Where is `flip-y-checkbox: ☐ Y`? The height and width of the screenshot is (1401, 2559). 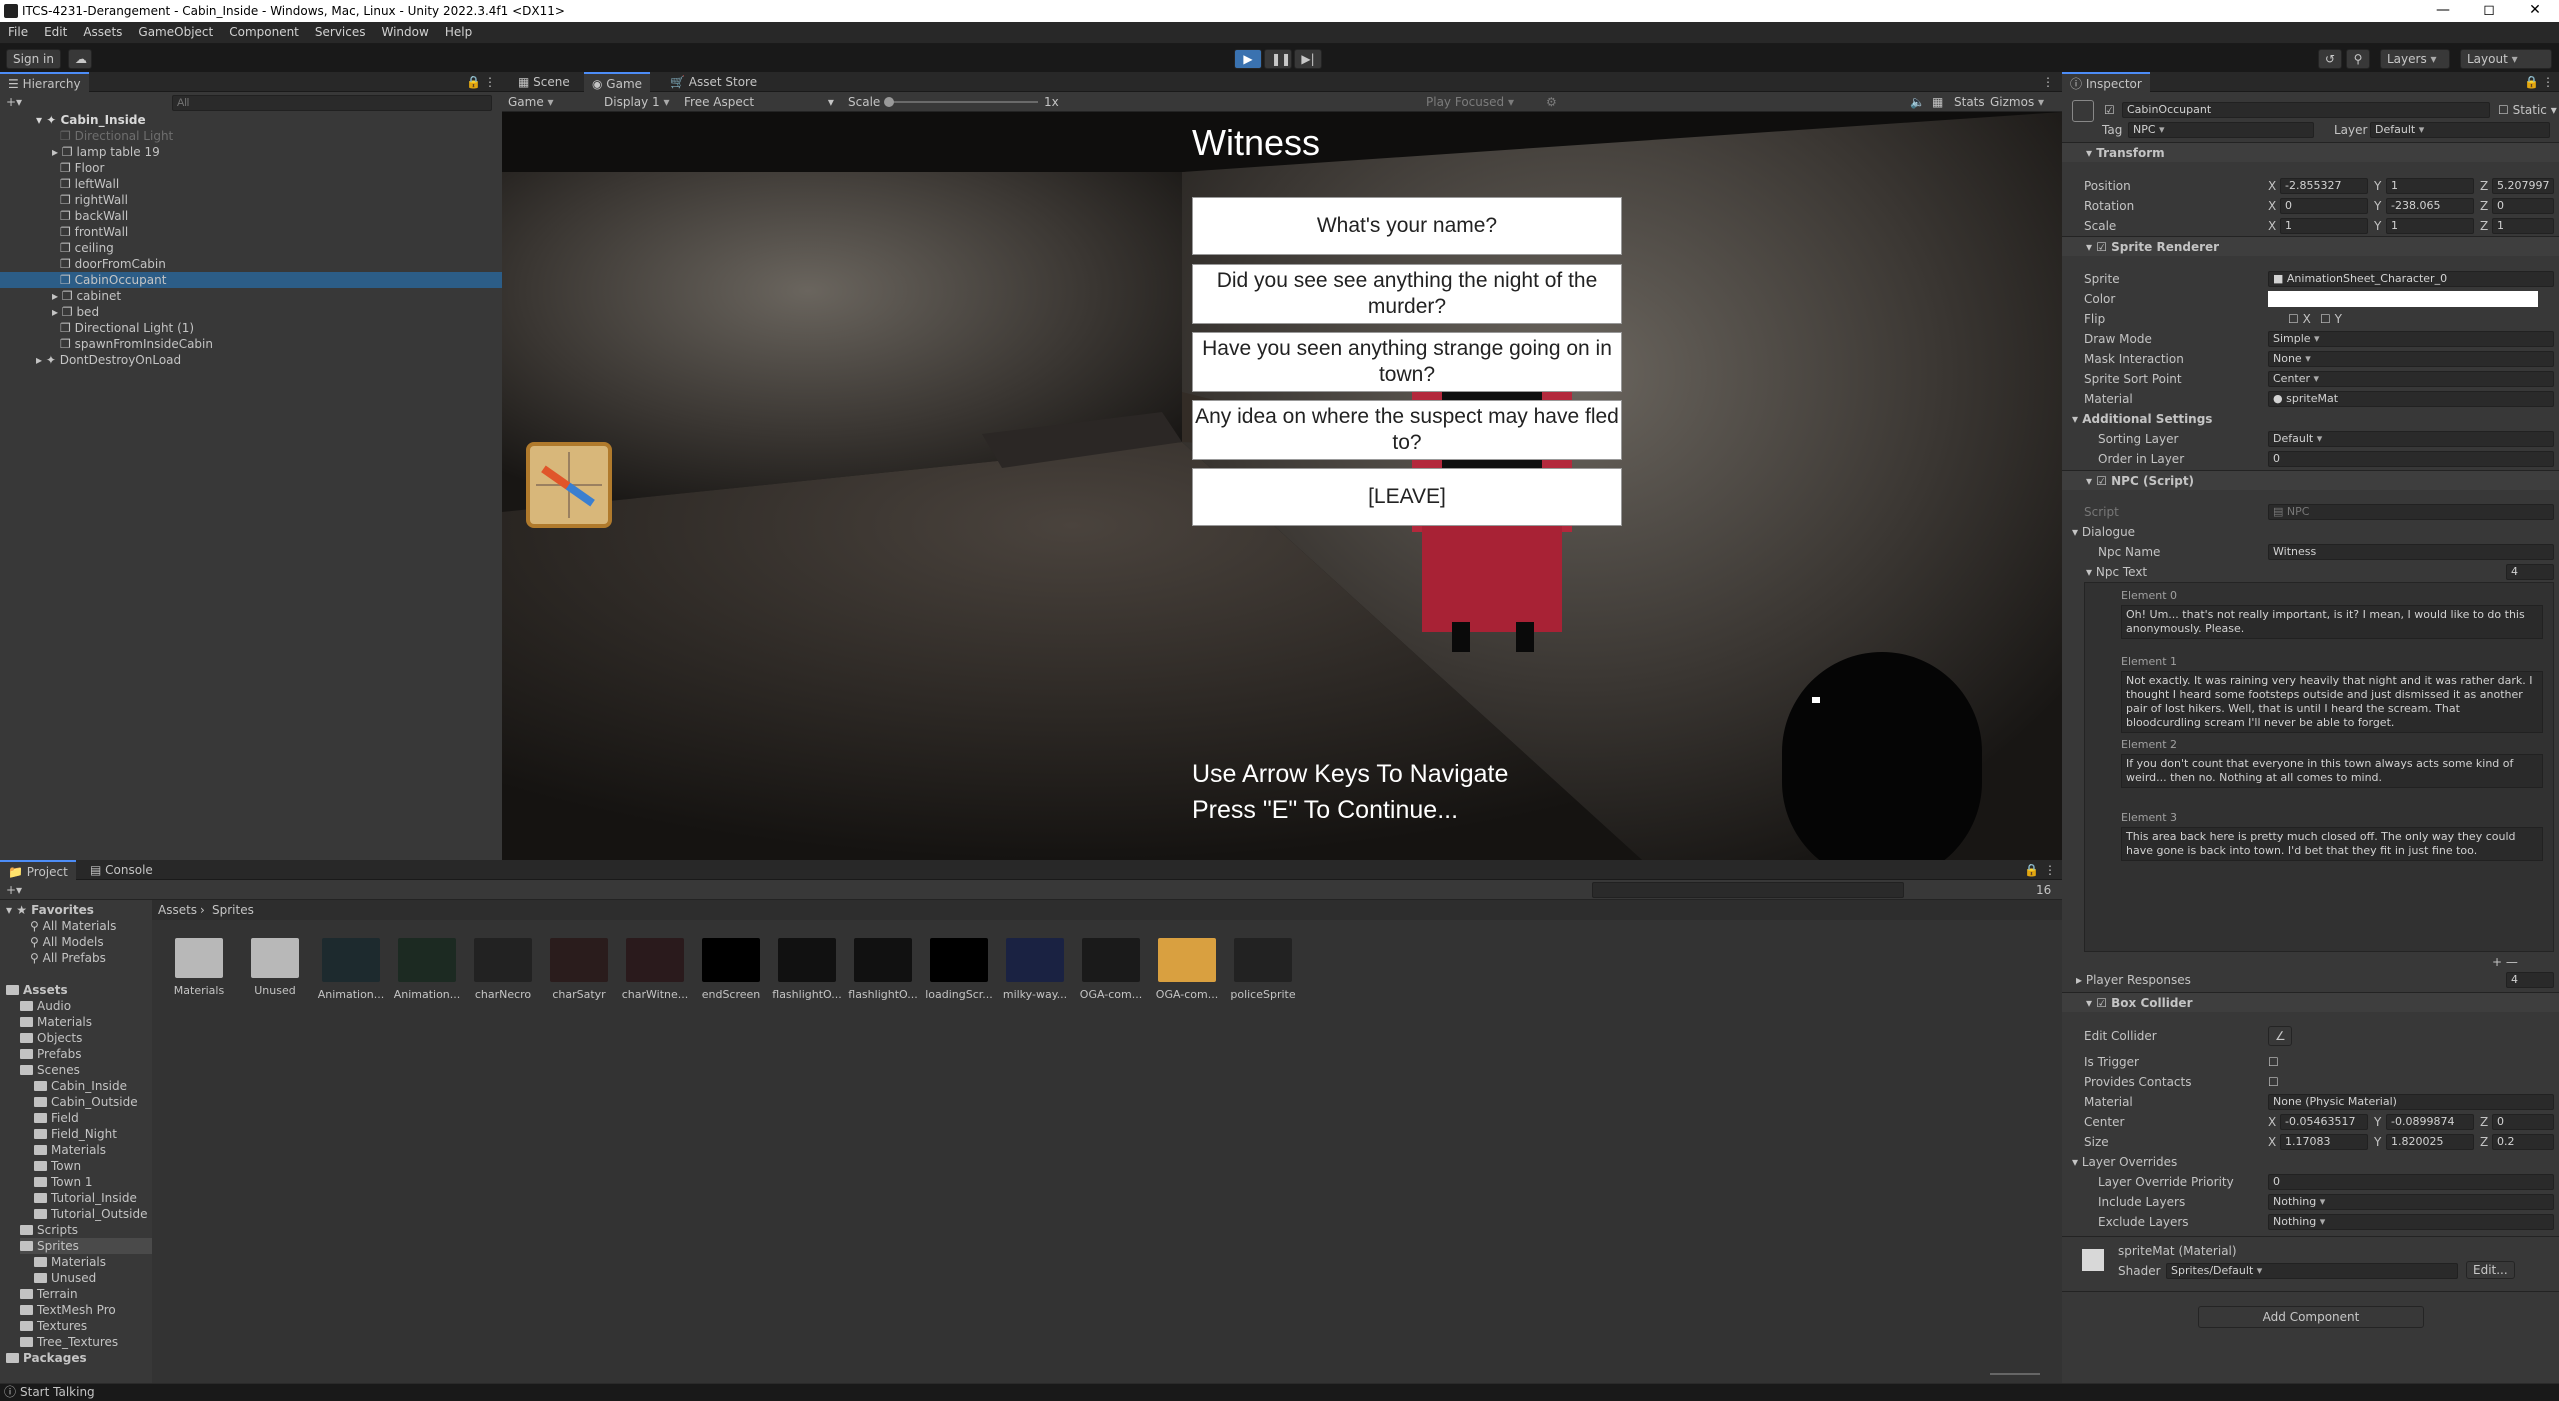
flip-y-checkbox: ☐ Y is located at coordinates (2331, 319).